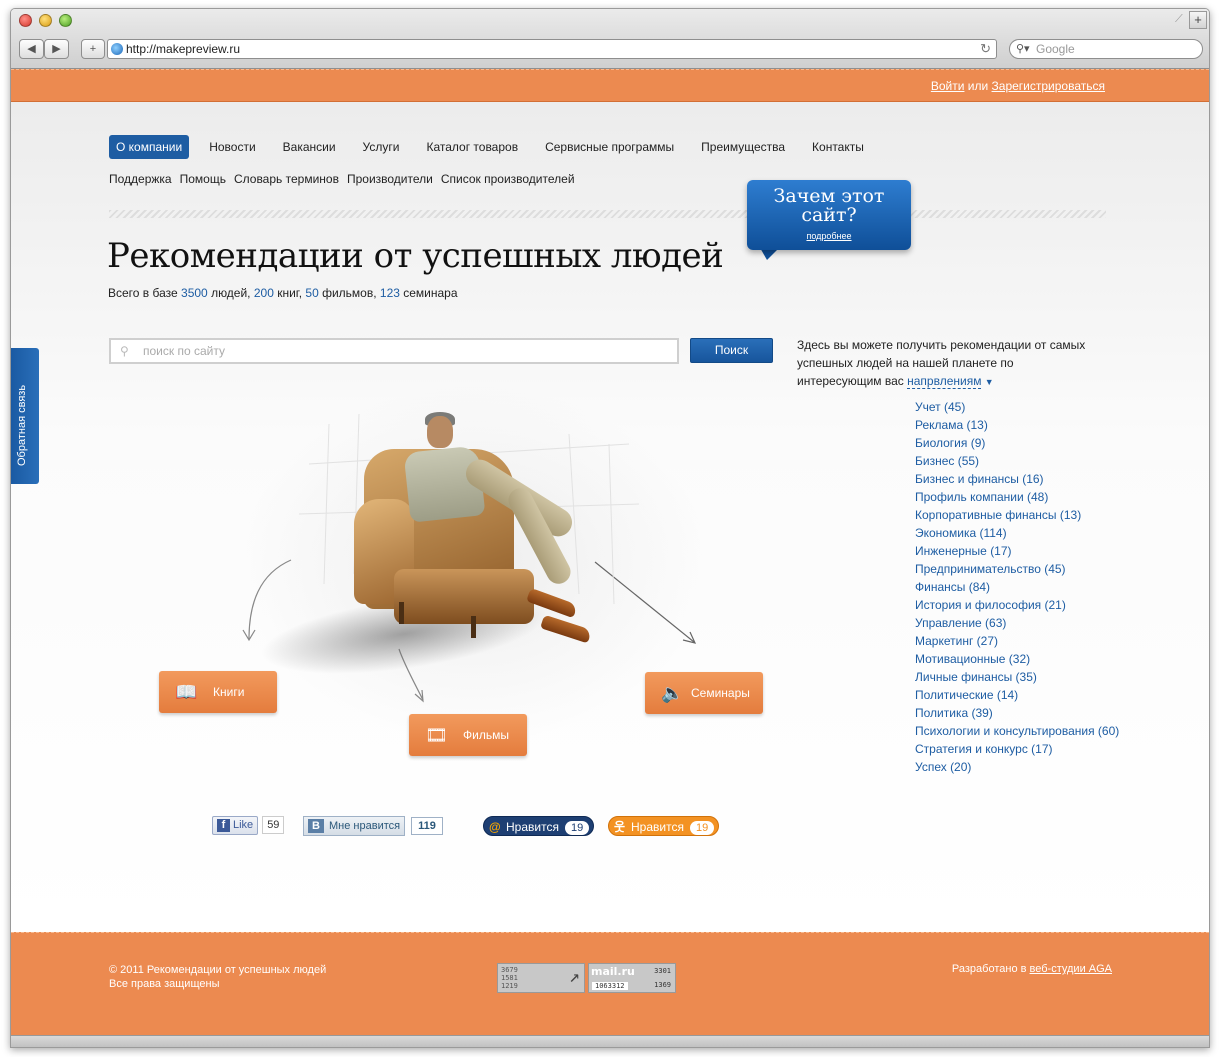  Describe the element at coordinates (194, 293) in the screenshot. I see `people-count: 3500` at that location.